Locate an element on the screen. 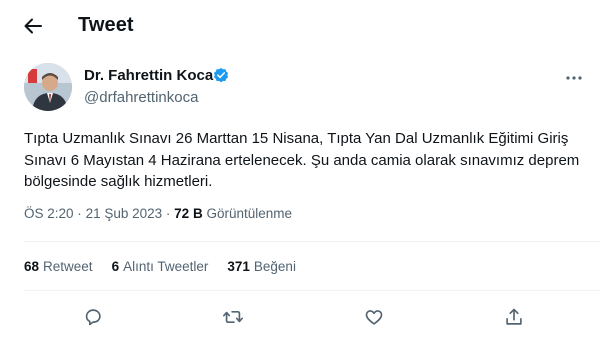  page-title: Tweet is located at coordinates (106, 25).